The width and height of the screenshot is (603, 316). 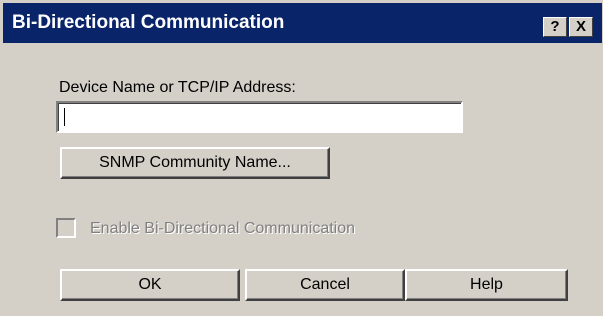 I want to click on ok-button: OK, so click(x=150, y=285).